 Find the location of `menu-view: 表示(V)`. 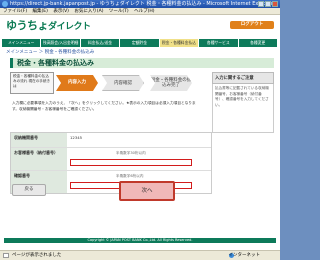

menu-view: 表示(V) is located at coordinates (61, 11).